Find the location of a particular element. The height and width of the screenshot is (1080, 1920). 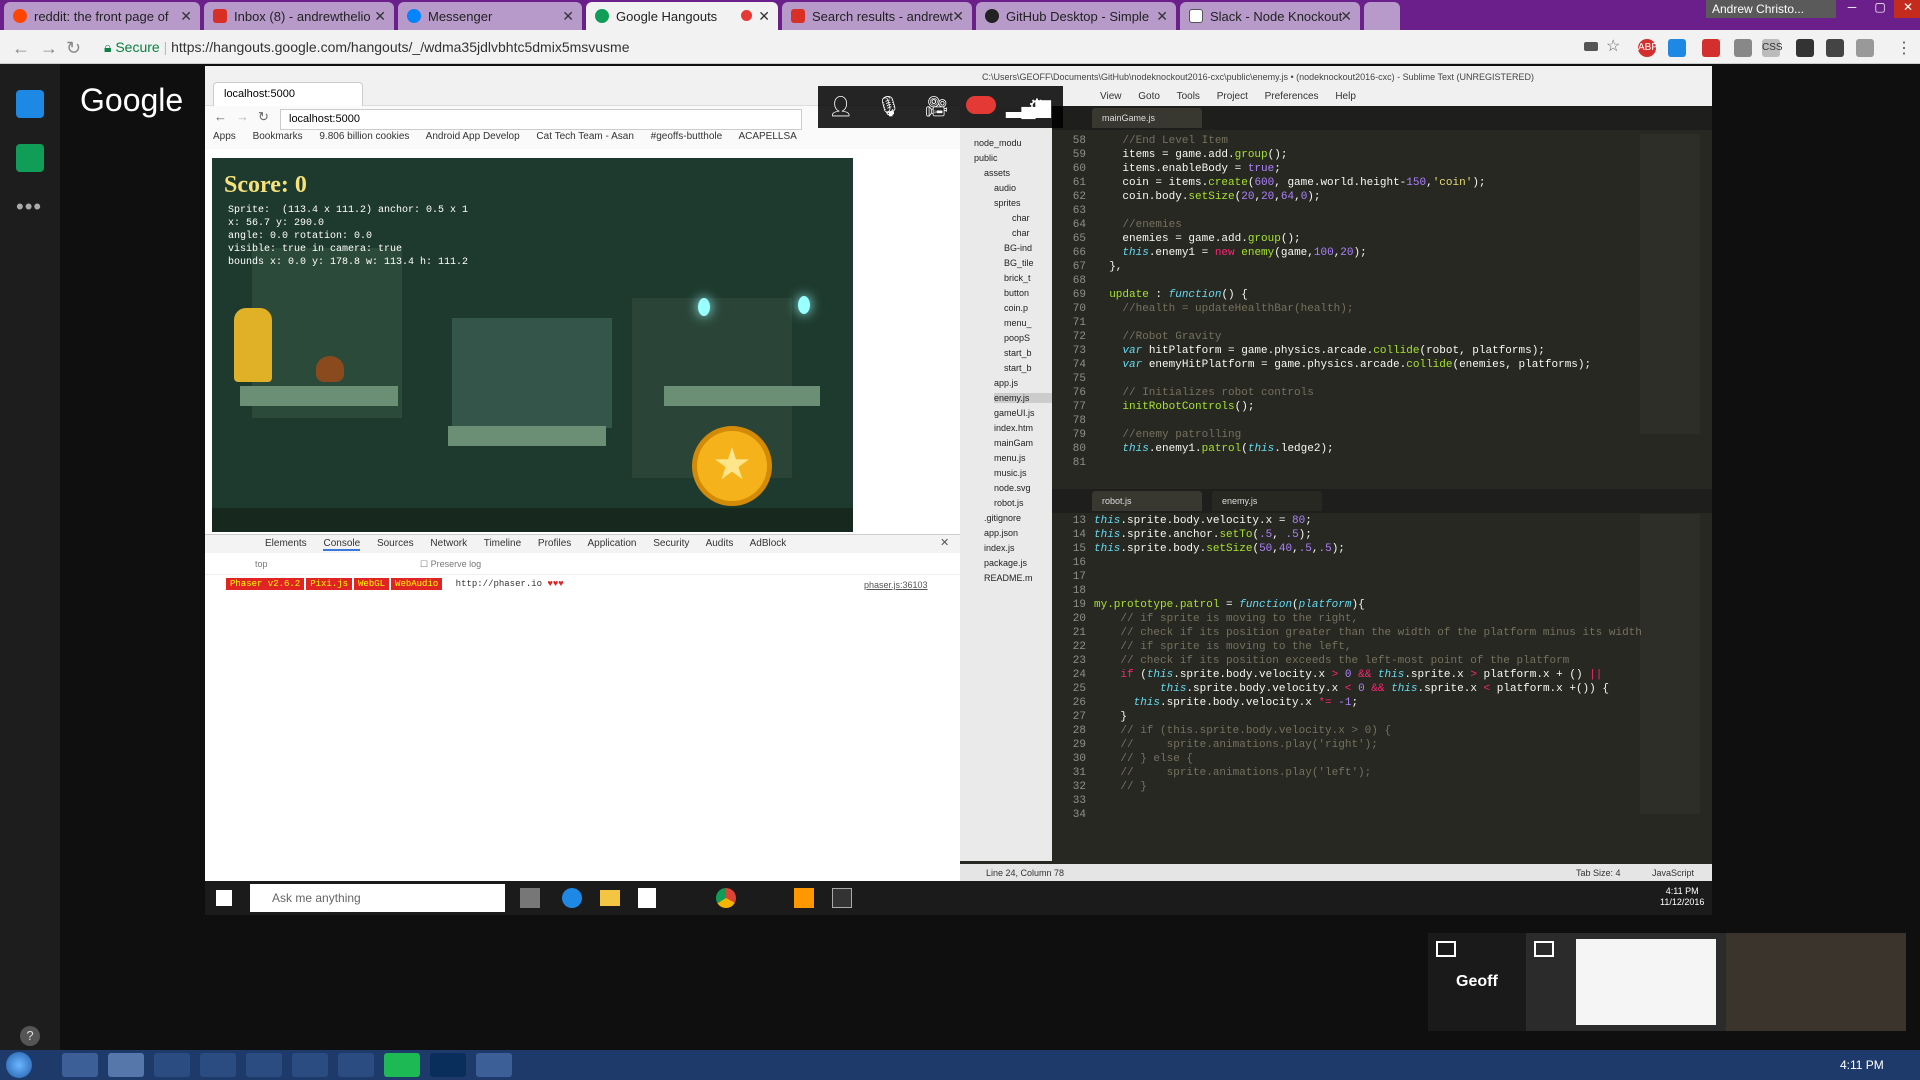

tab-gmail-inbox: Inbox (8) - andrewthelio ✕ is located at coordinates (299, 16).